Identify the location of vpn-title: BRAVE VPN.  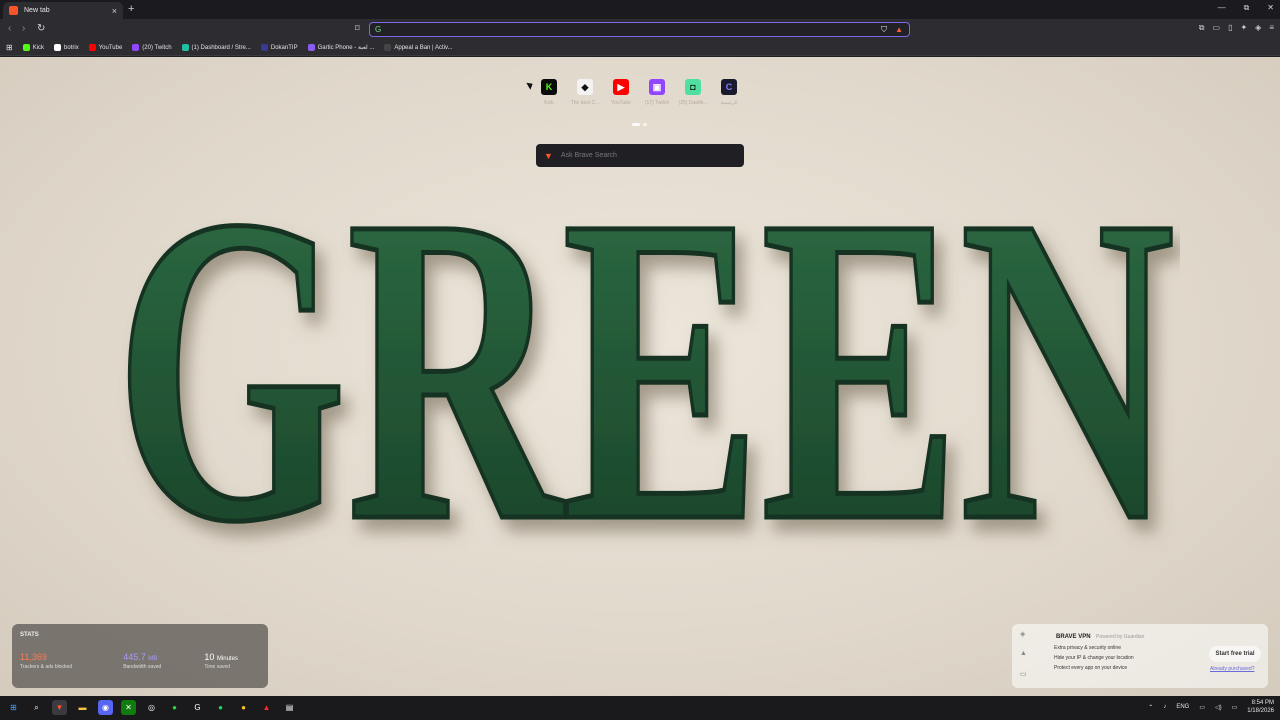
(1073, 637).